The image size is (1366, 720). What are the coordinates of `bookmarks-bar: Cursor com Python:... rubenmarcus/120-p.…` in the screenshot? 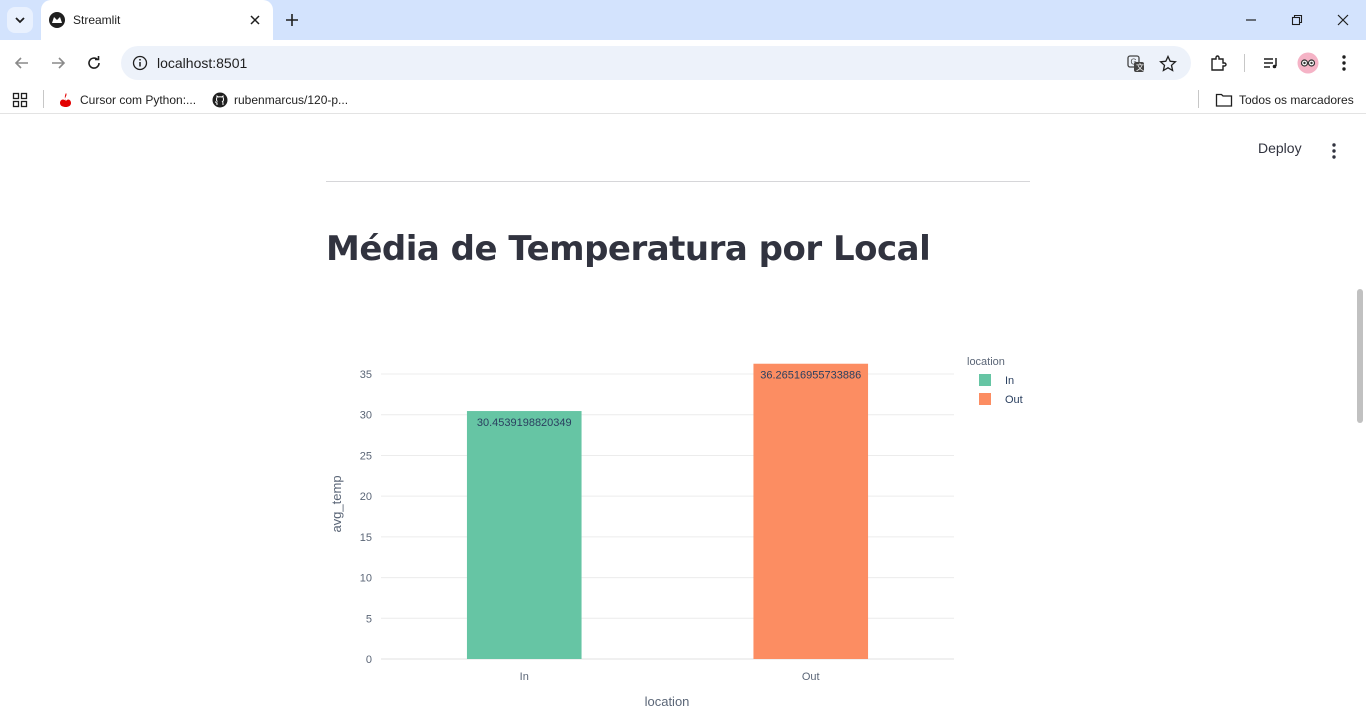 It's located at (683, 100).